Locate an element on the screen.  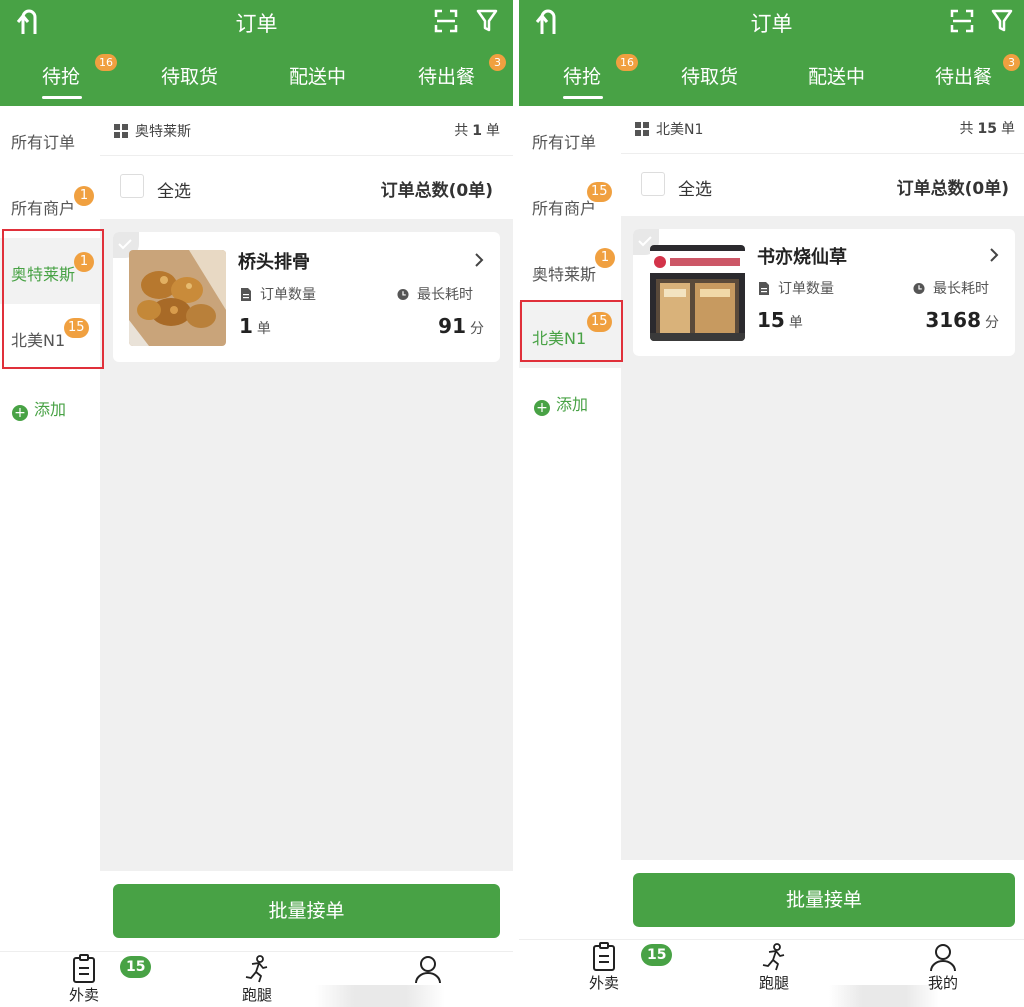
sidebar-item-all-merchants: 所有商户 15 is located at coordinates (569, 205).